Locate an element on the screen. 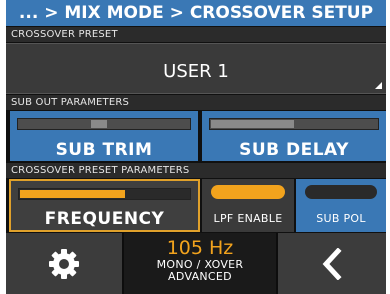  sub-pol-indicator is located at coordinates (341, 192).